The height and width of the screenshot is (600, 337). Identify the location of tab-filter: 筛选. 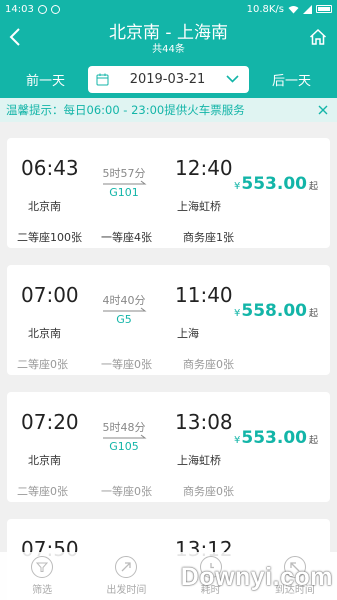
(42, 576).